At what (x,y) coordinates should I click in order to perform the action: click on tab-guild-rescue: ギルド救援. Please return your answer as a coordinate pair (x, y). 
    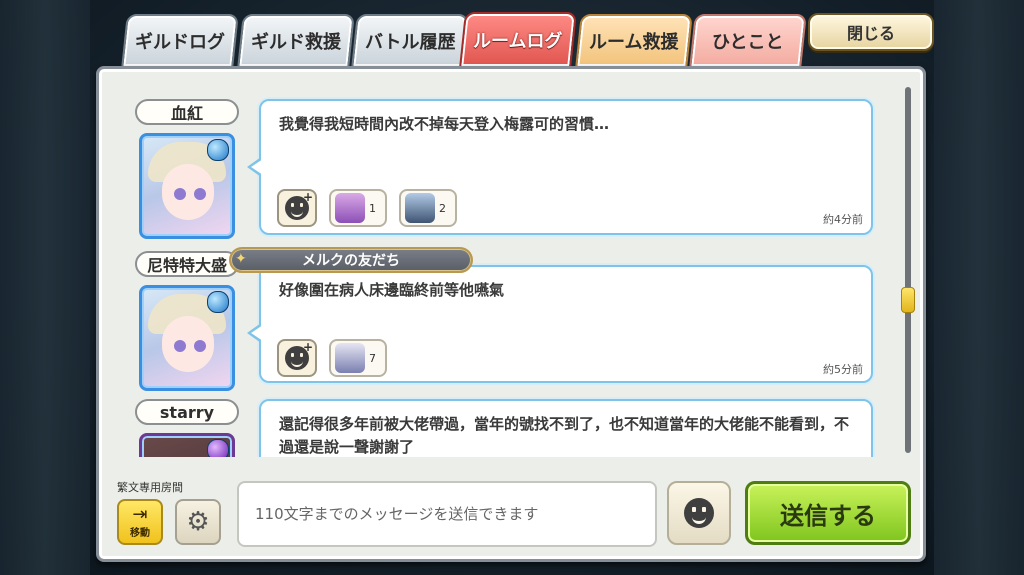
    Looking at the image, I should click on (296, 41).